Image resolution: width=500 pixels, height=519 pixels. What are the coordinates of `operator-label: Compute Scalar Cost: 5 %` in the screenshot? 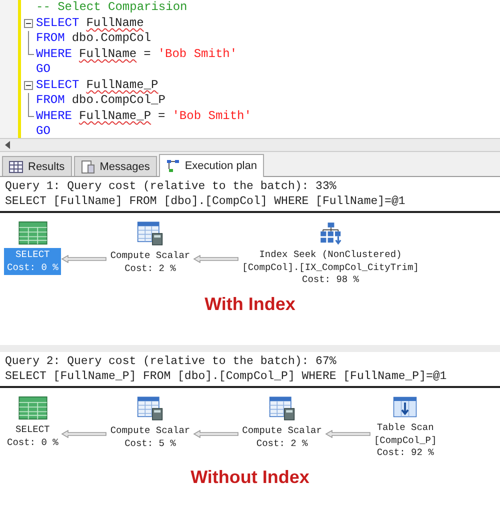 It's located at (150, 437).